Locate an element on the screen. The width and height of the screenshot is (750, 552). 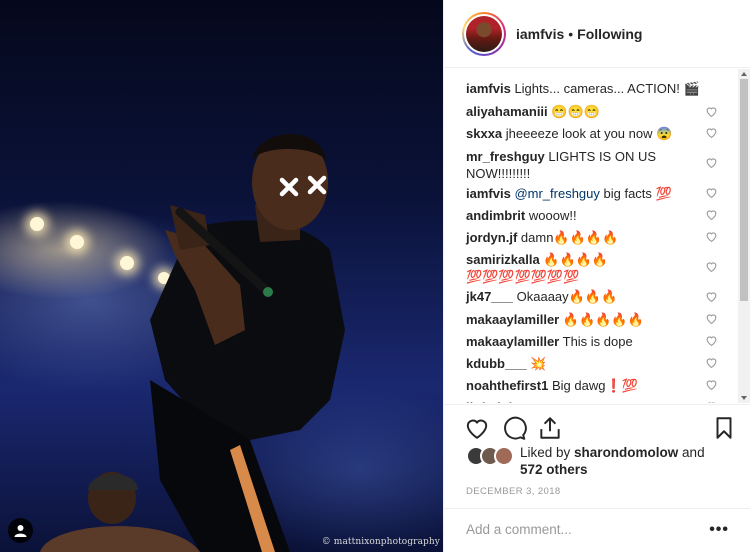
likes-others-link: 572 others is located at coordinates (554, 469).